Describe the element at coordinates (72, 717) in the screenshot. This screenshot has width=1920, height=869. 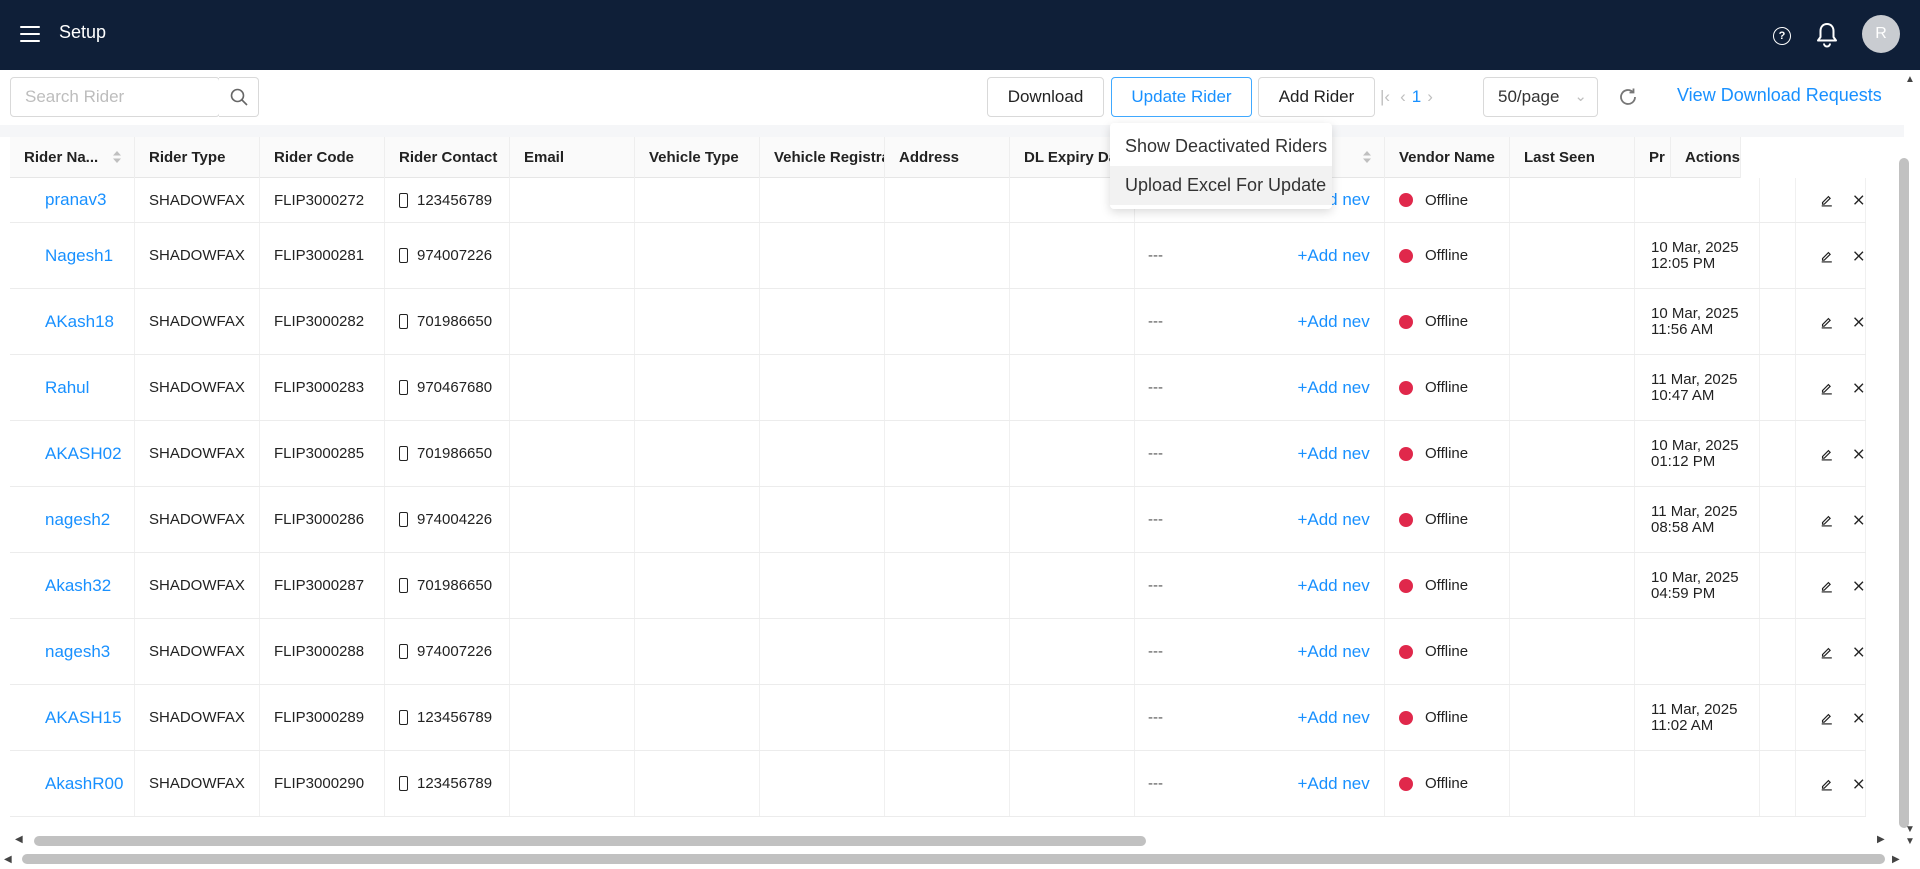
I see `rider-name-link: AKASH15` at that location.